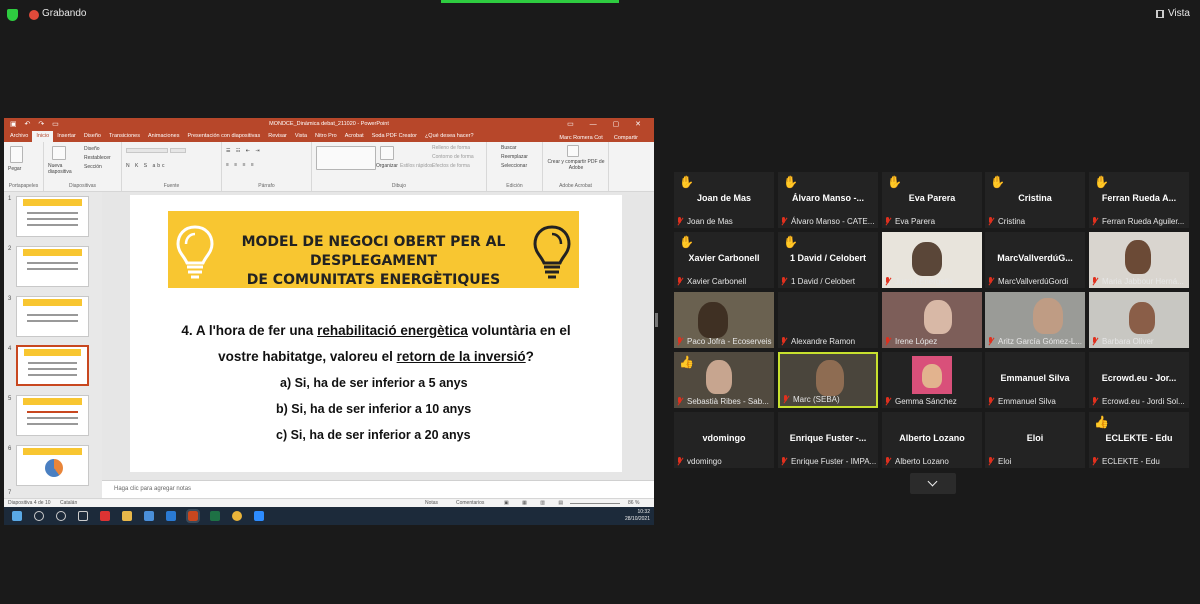 This screenshot has width=1200, height=604. Describe the element at coordinates (66, 136) in the screenshot. I see `tab-insertar: Insertar` at that location.